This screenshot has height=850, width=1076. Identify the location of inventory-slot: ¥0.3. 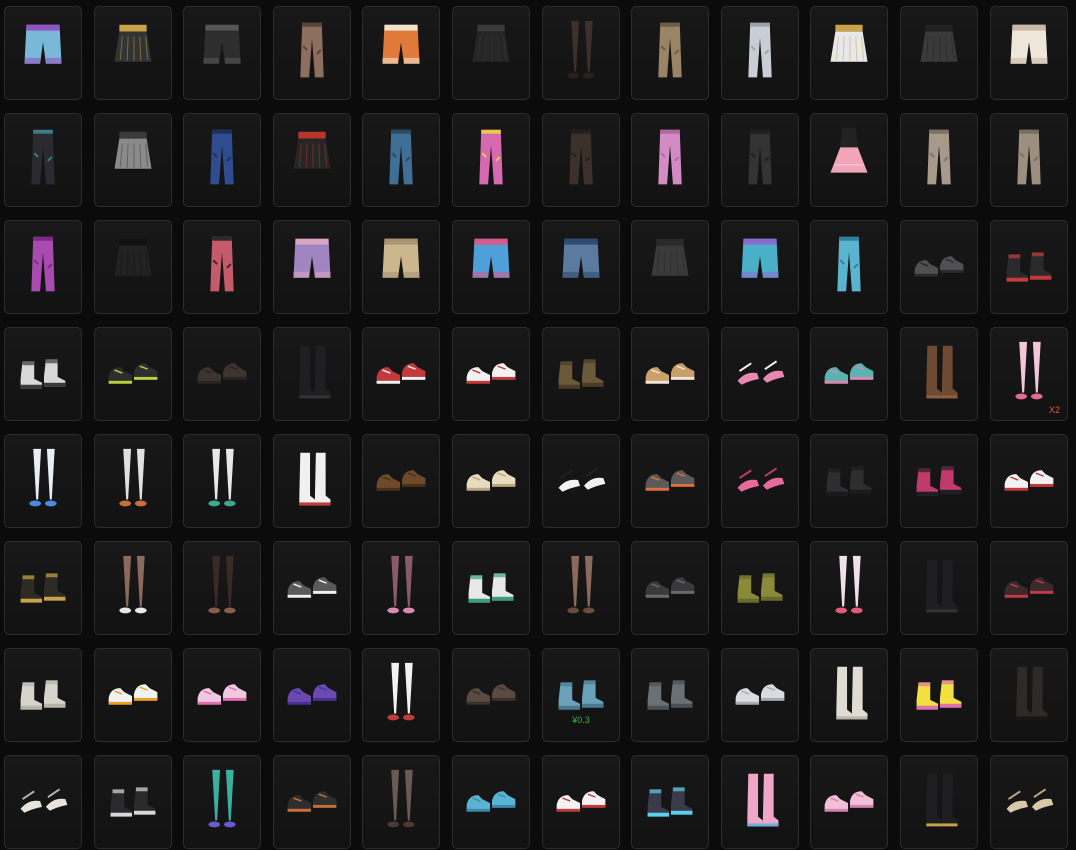
(581, 695).